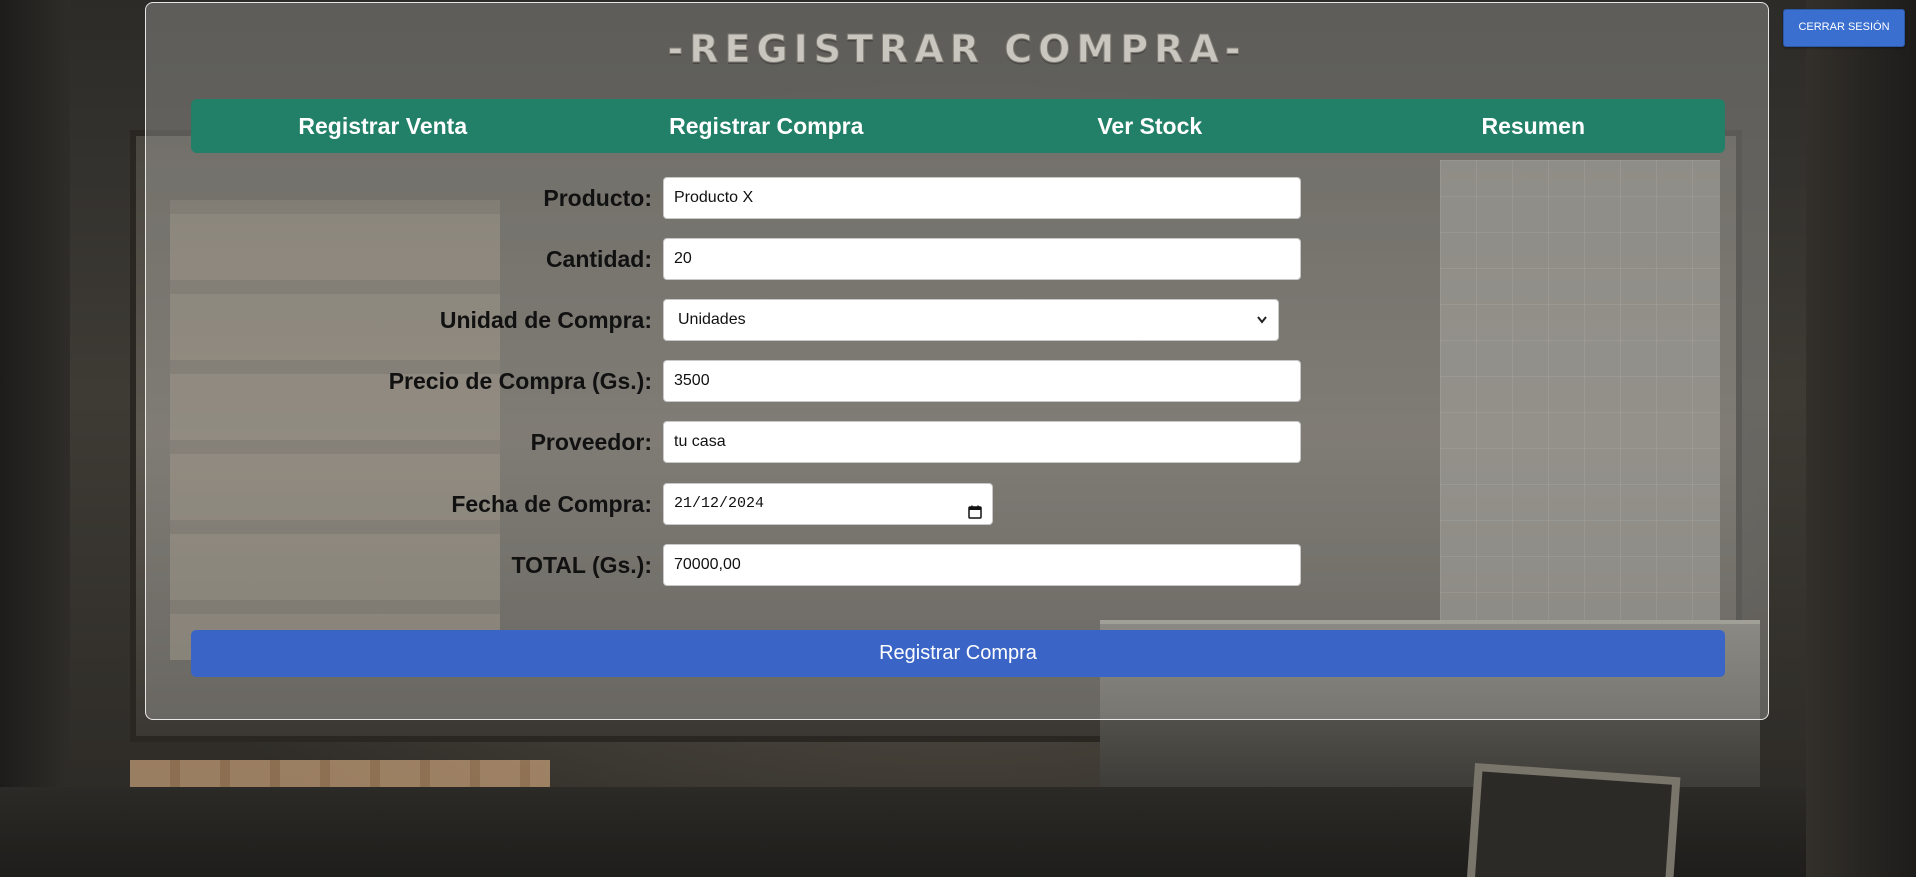 This screenshot has height=877, width=1916. Describe the element at coordinates (551, 504) in the screenshot. I see `fecha-label: Fecha de Compra:` at that location.